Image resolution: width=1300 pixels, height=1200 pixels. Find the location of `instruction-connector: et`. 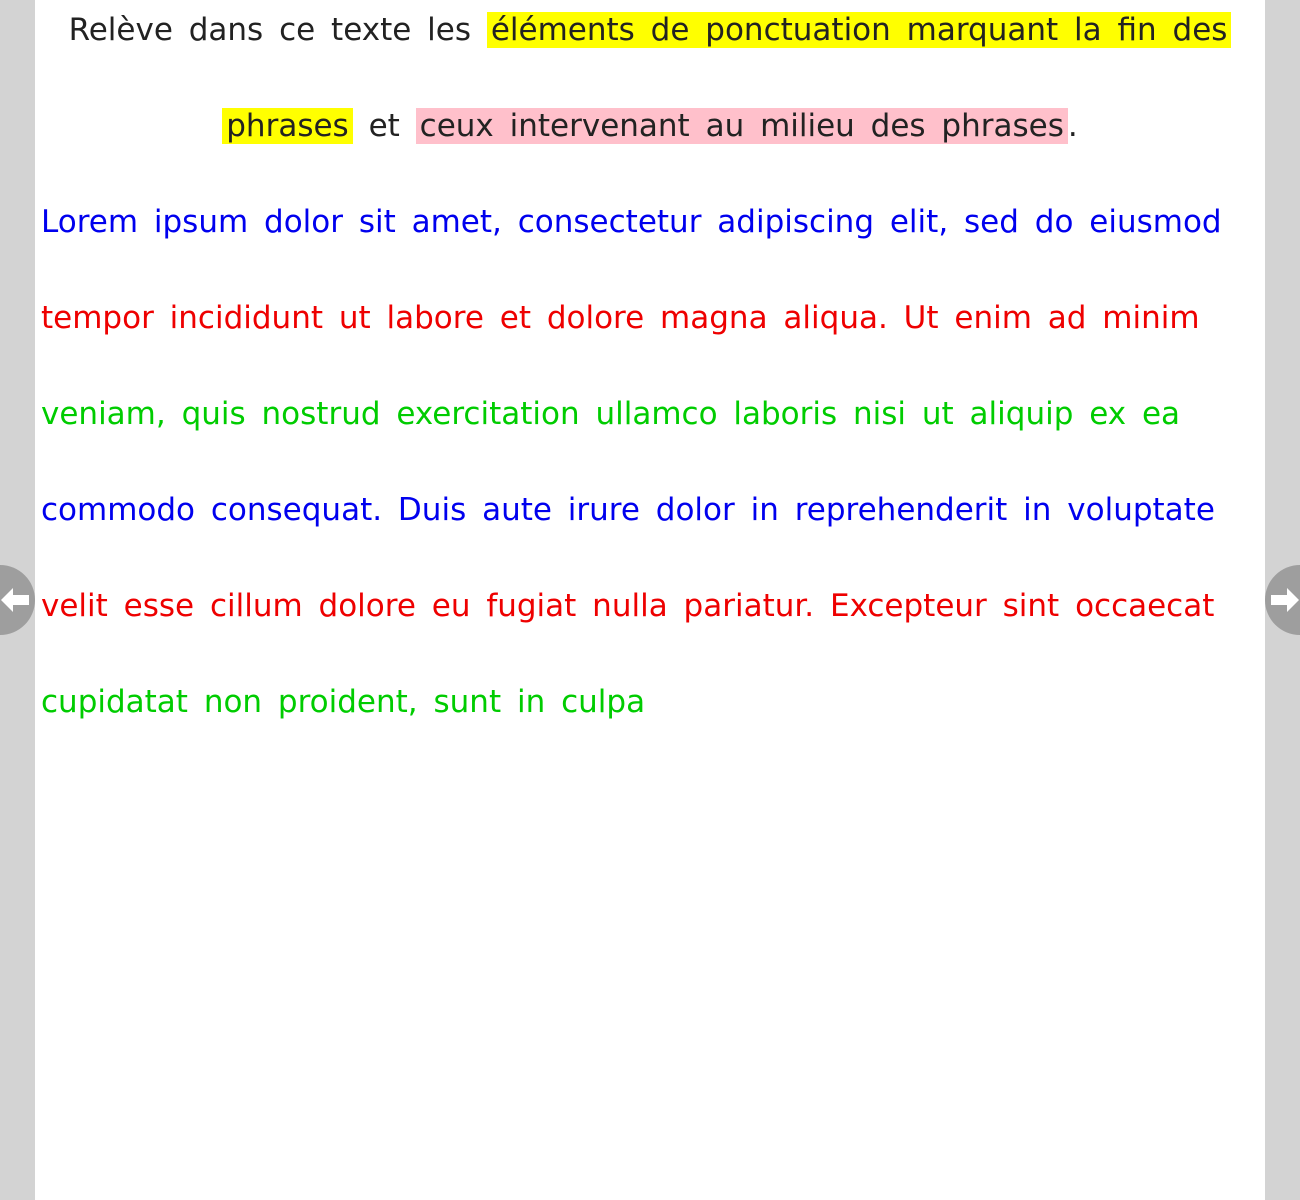

instruction-connector: et is located at coordinates (384, 126).